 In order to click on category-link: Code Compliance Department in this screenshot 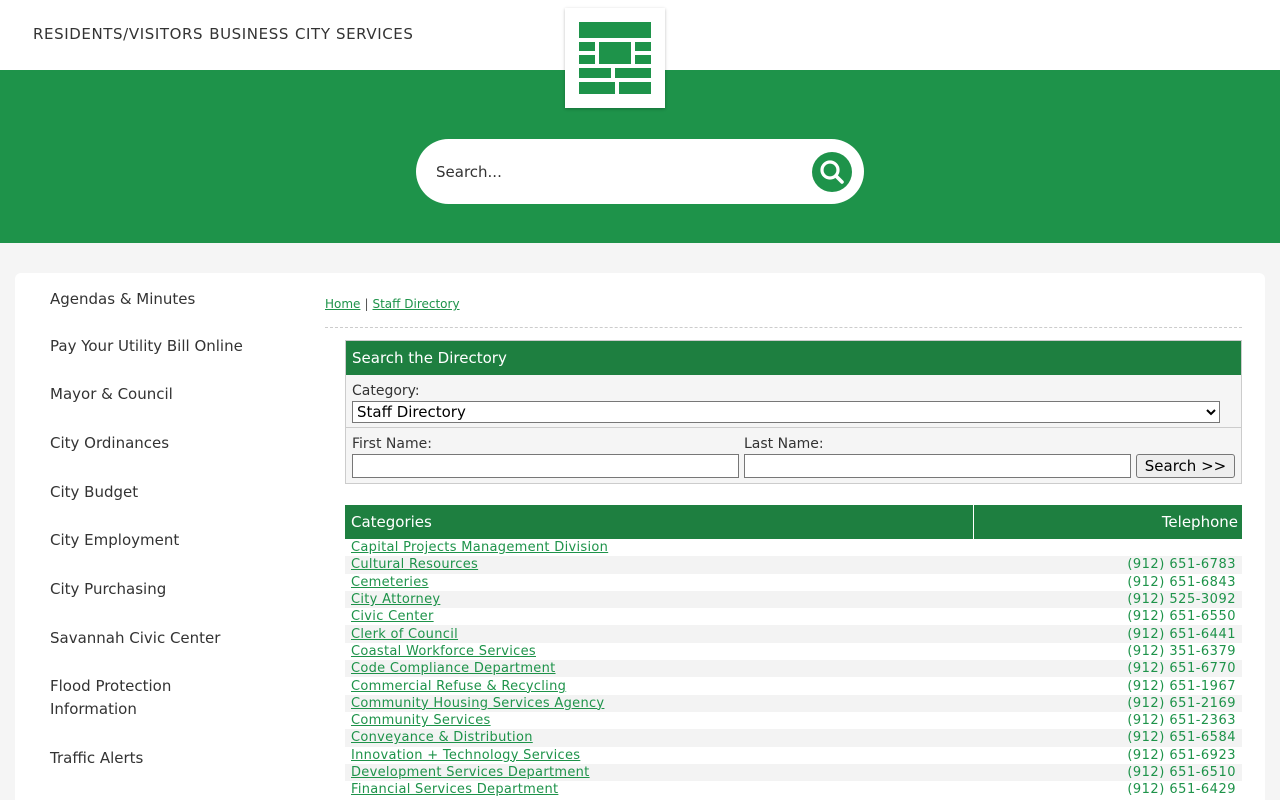, I will do `click(453, 668)`.